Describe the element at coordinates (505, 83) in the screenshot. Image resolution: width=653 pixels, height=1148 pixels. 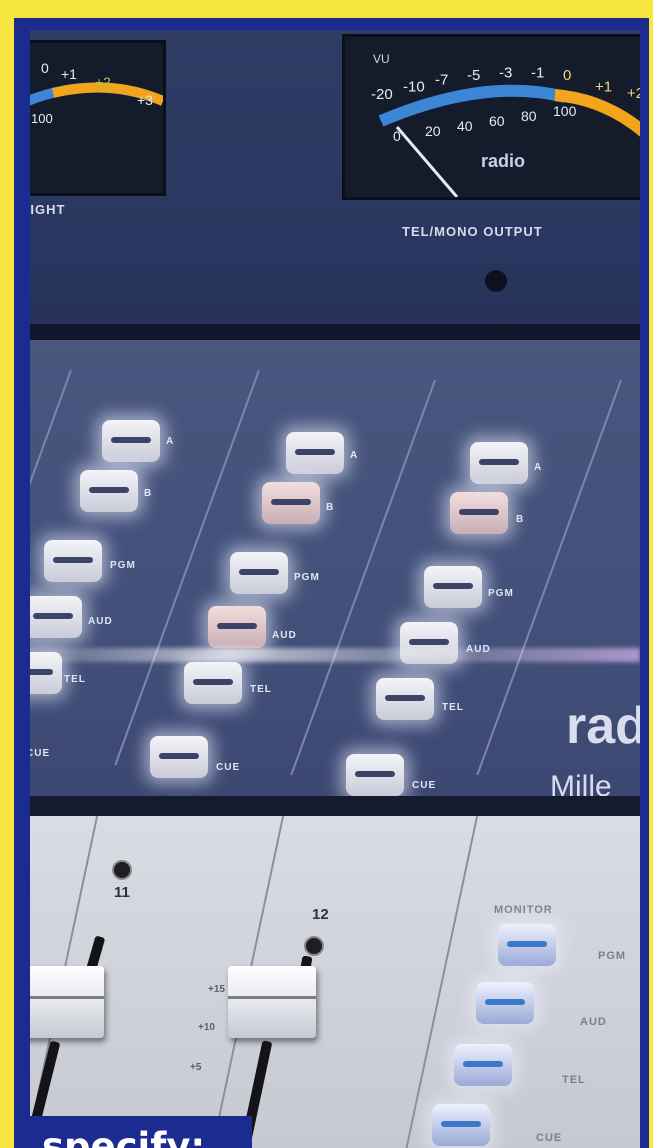
I see `vu-top-scale: -20 -10 -7 -5 -3 -1 0+1 +2` at that location.